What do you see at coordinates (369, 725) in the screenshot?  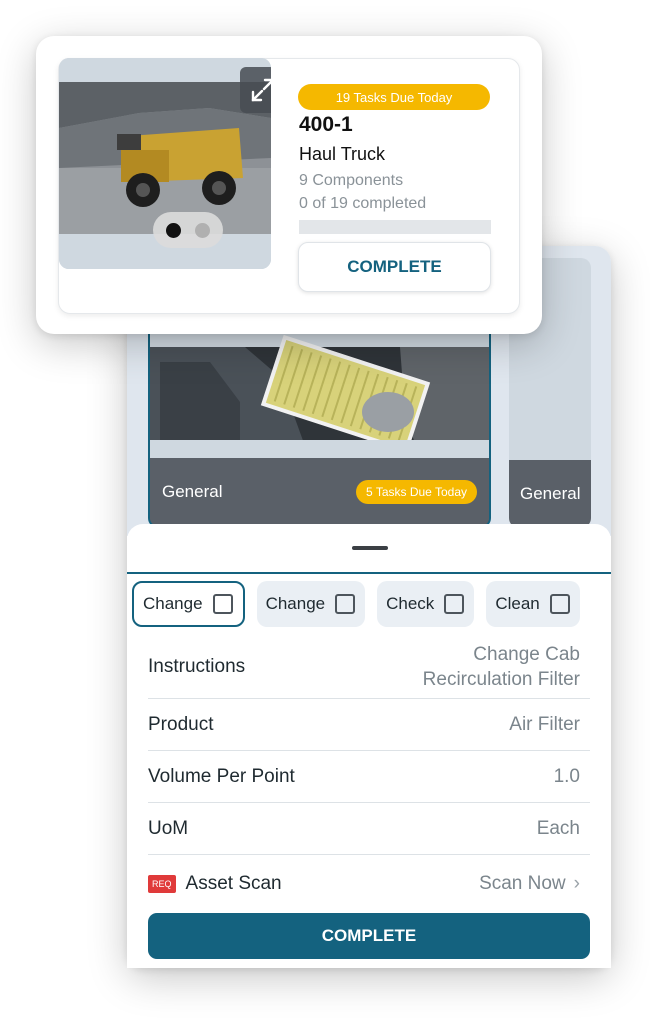 I see `product-row: Product Air Filter` at bounding box center [369, 725].